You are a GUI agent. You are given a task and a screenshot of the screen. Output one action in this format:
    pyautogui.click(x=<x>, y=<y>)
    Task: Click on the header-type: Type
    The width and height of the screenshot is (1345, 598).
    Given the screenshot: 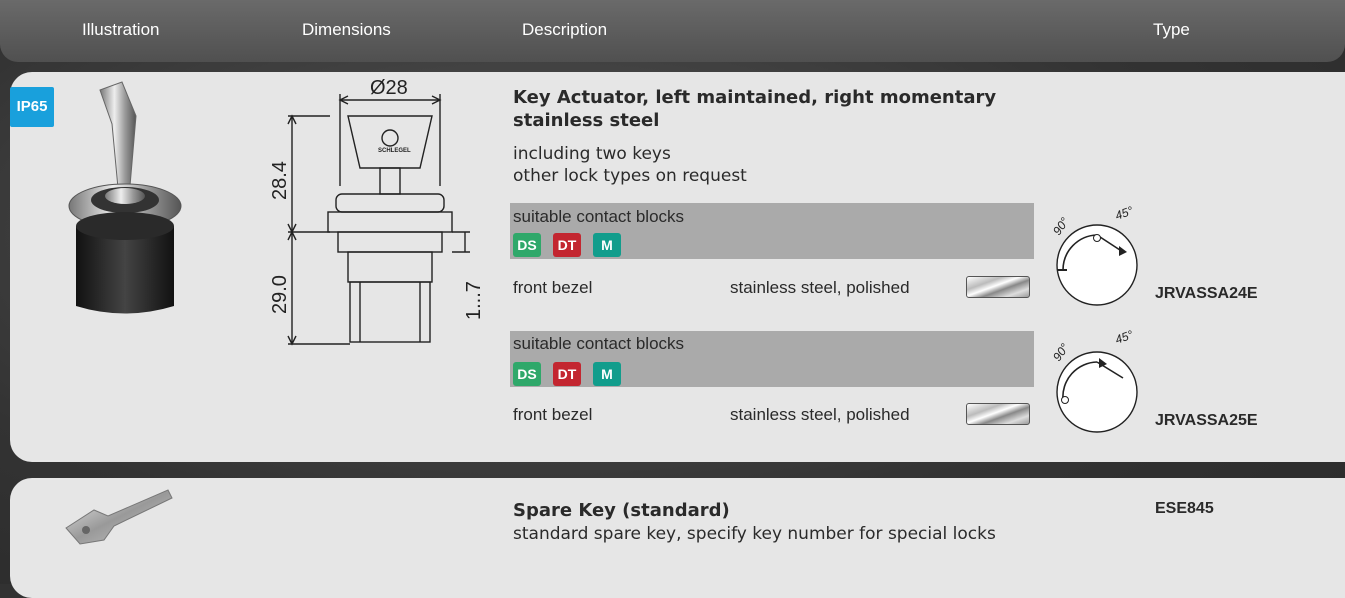 What is the action you would take?
    pyautogui.click(x=1171, y=29)
    